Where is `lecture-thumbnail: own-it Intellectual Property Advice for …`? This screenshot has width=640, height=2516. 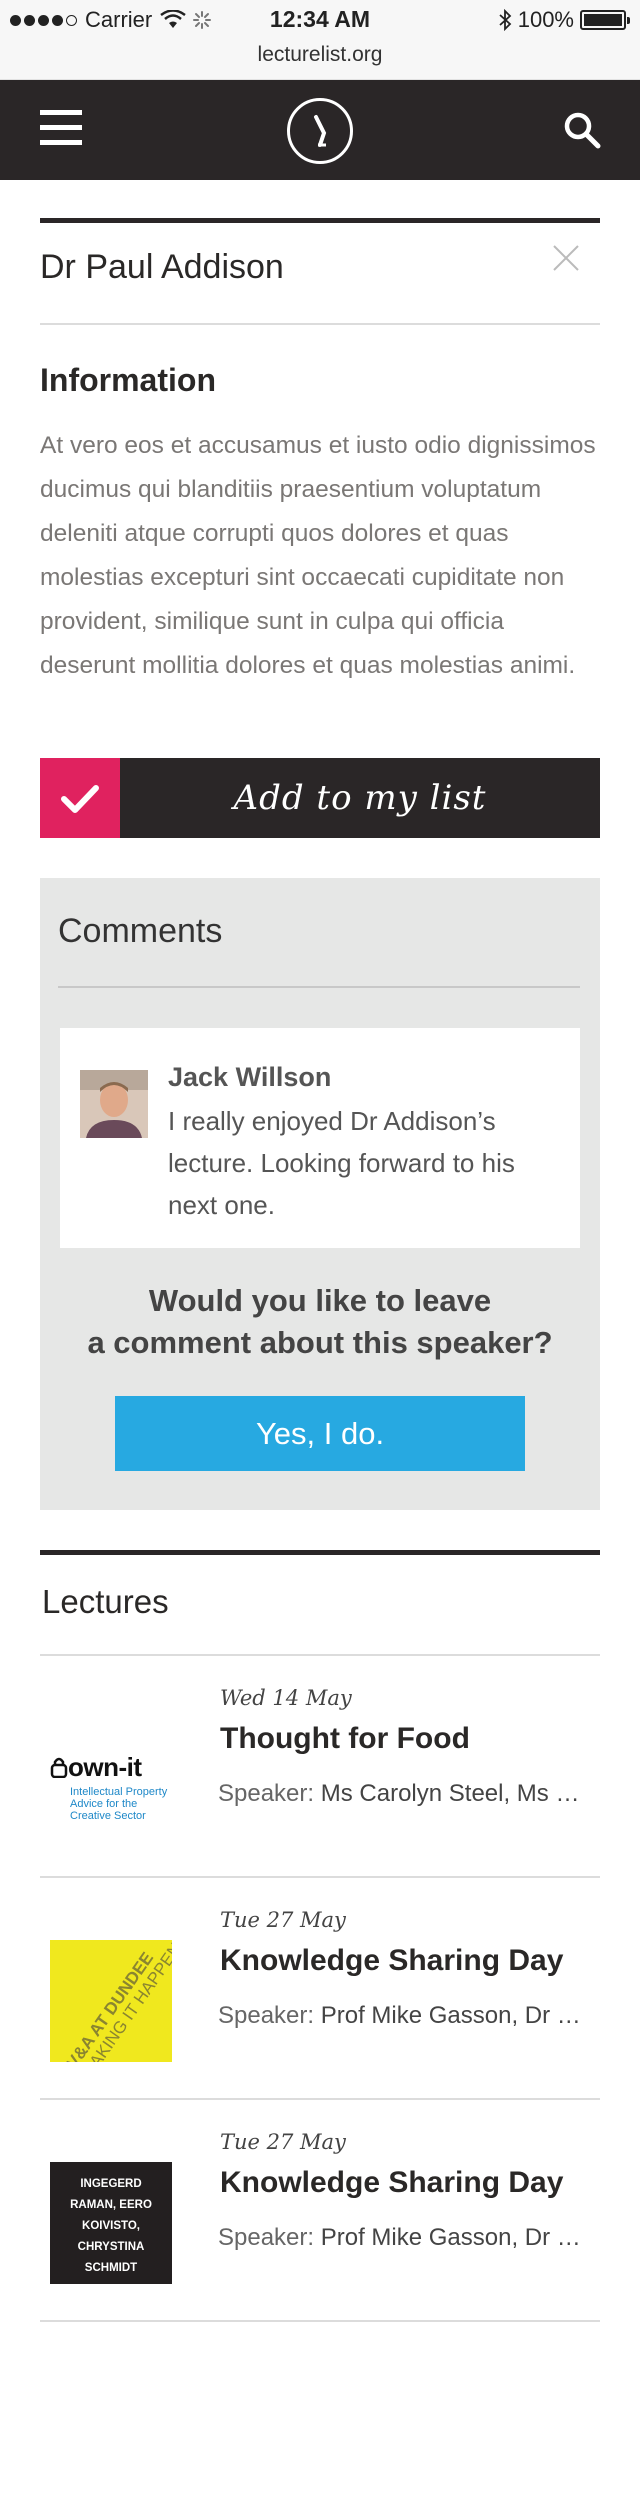
lecture-thumbnail: own-it Intellectual Property Advice for … is located at coordinates (111, 1779).